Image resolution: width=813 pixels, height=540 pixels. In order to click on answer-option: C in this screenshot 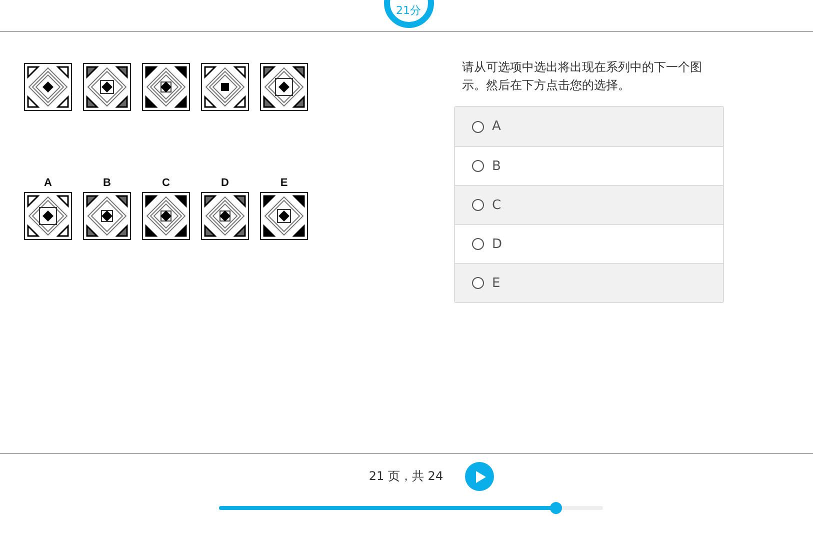, I will do `click(589, 204)`.